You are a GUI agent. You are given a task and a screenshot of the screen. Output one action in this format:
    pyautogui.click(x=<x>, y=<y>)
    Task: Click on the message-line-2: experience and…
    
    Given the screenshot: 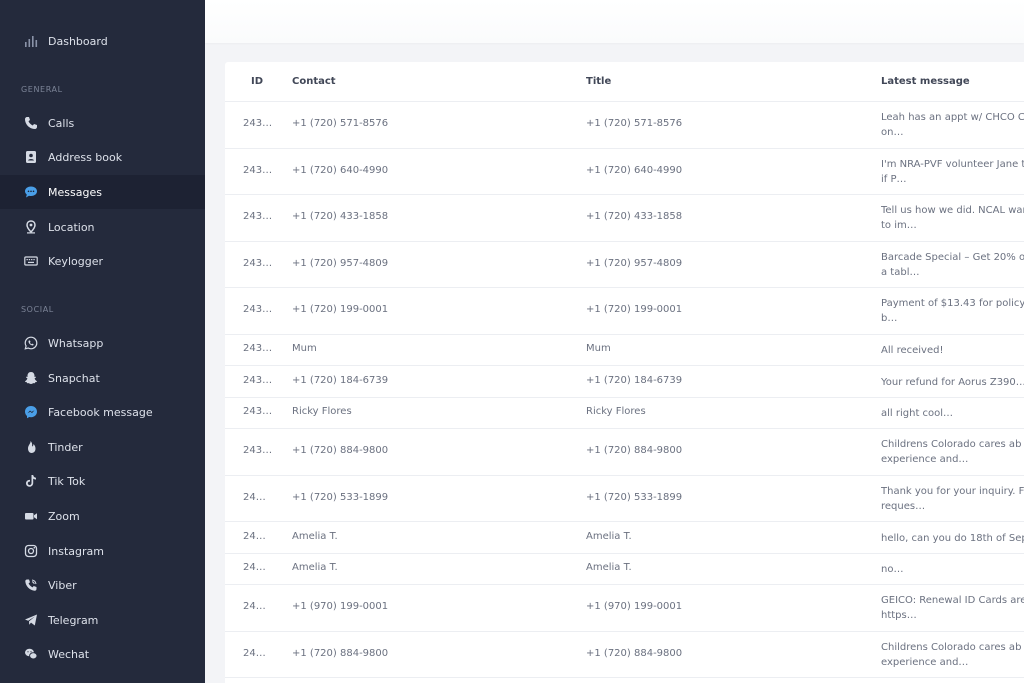 What is the action you would take?
    pyautogui.click(x=925, y=662)
    